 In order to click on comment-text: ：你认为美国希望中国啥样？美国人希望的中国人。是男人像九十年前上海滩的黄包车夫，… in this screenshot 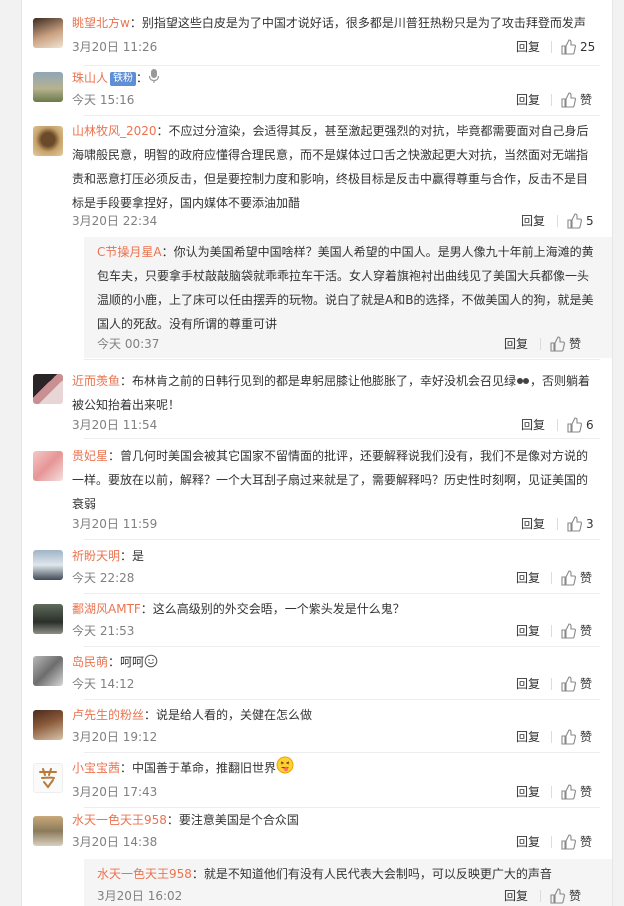, I will do `click(345, 288)`.